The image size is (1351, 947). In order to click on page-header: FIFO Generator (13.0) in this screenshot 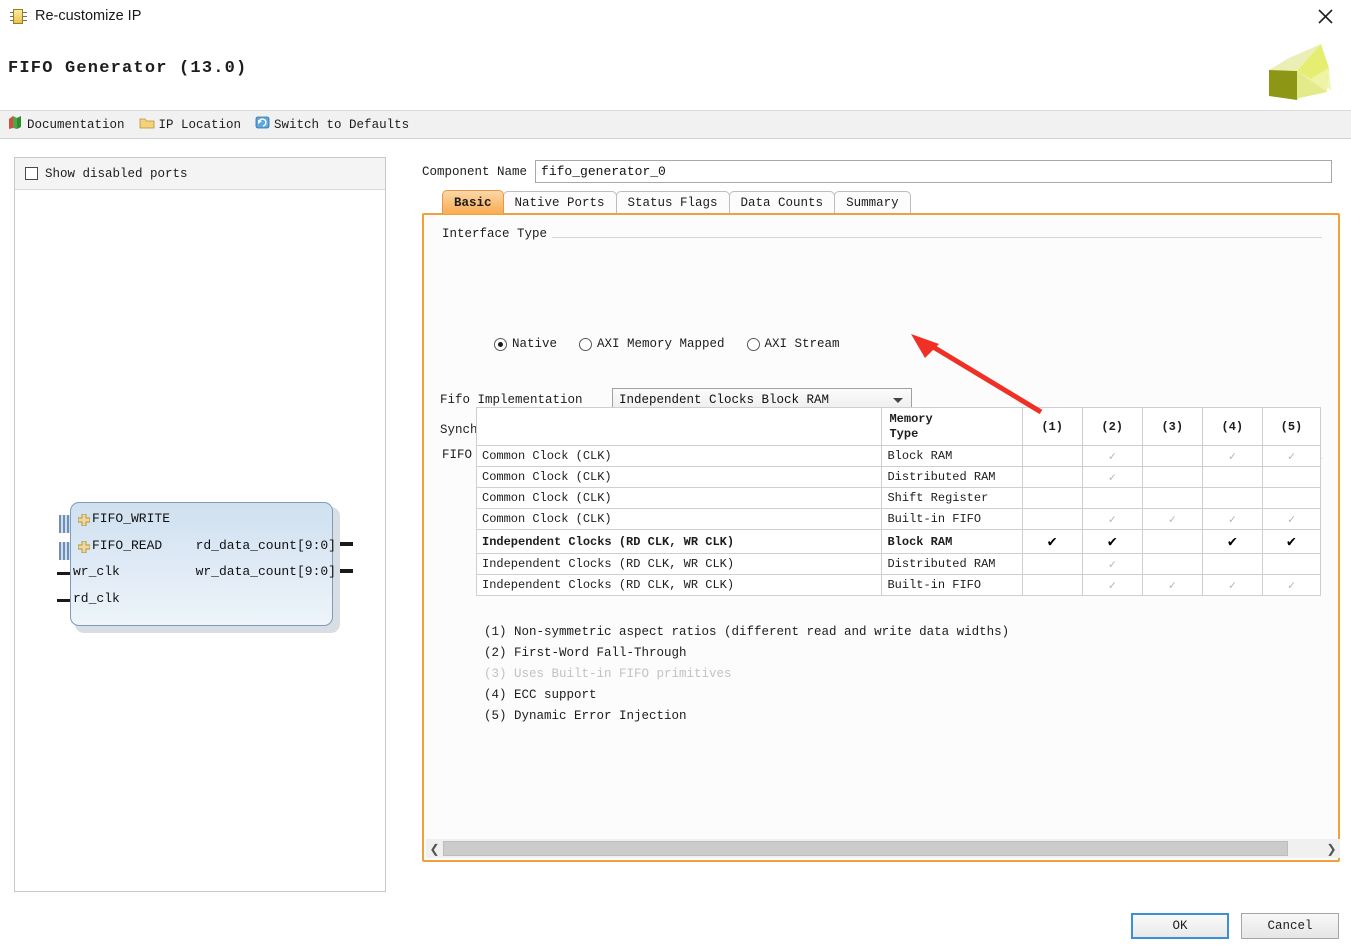, I will do `click(675, 71)`.